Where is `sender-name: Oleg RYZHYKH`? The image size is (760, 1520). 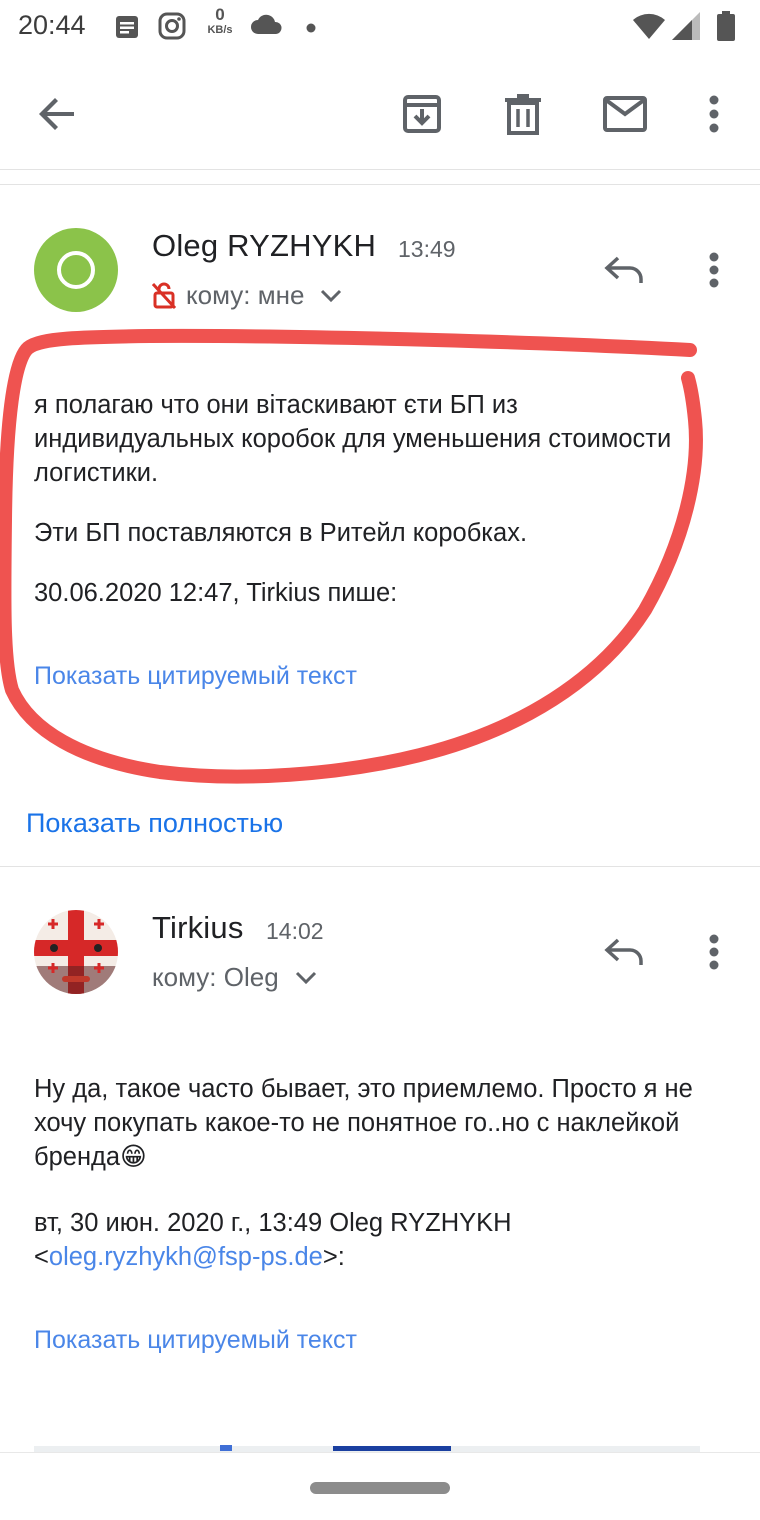
sender-name: Oleg RYZHYKH is located at coordinates (264, 245).